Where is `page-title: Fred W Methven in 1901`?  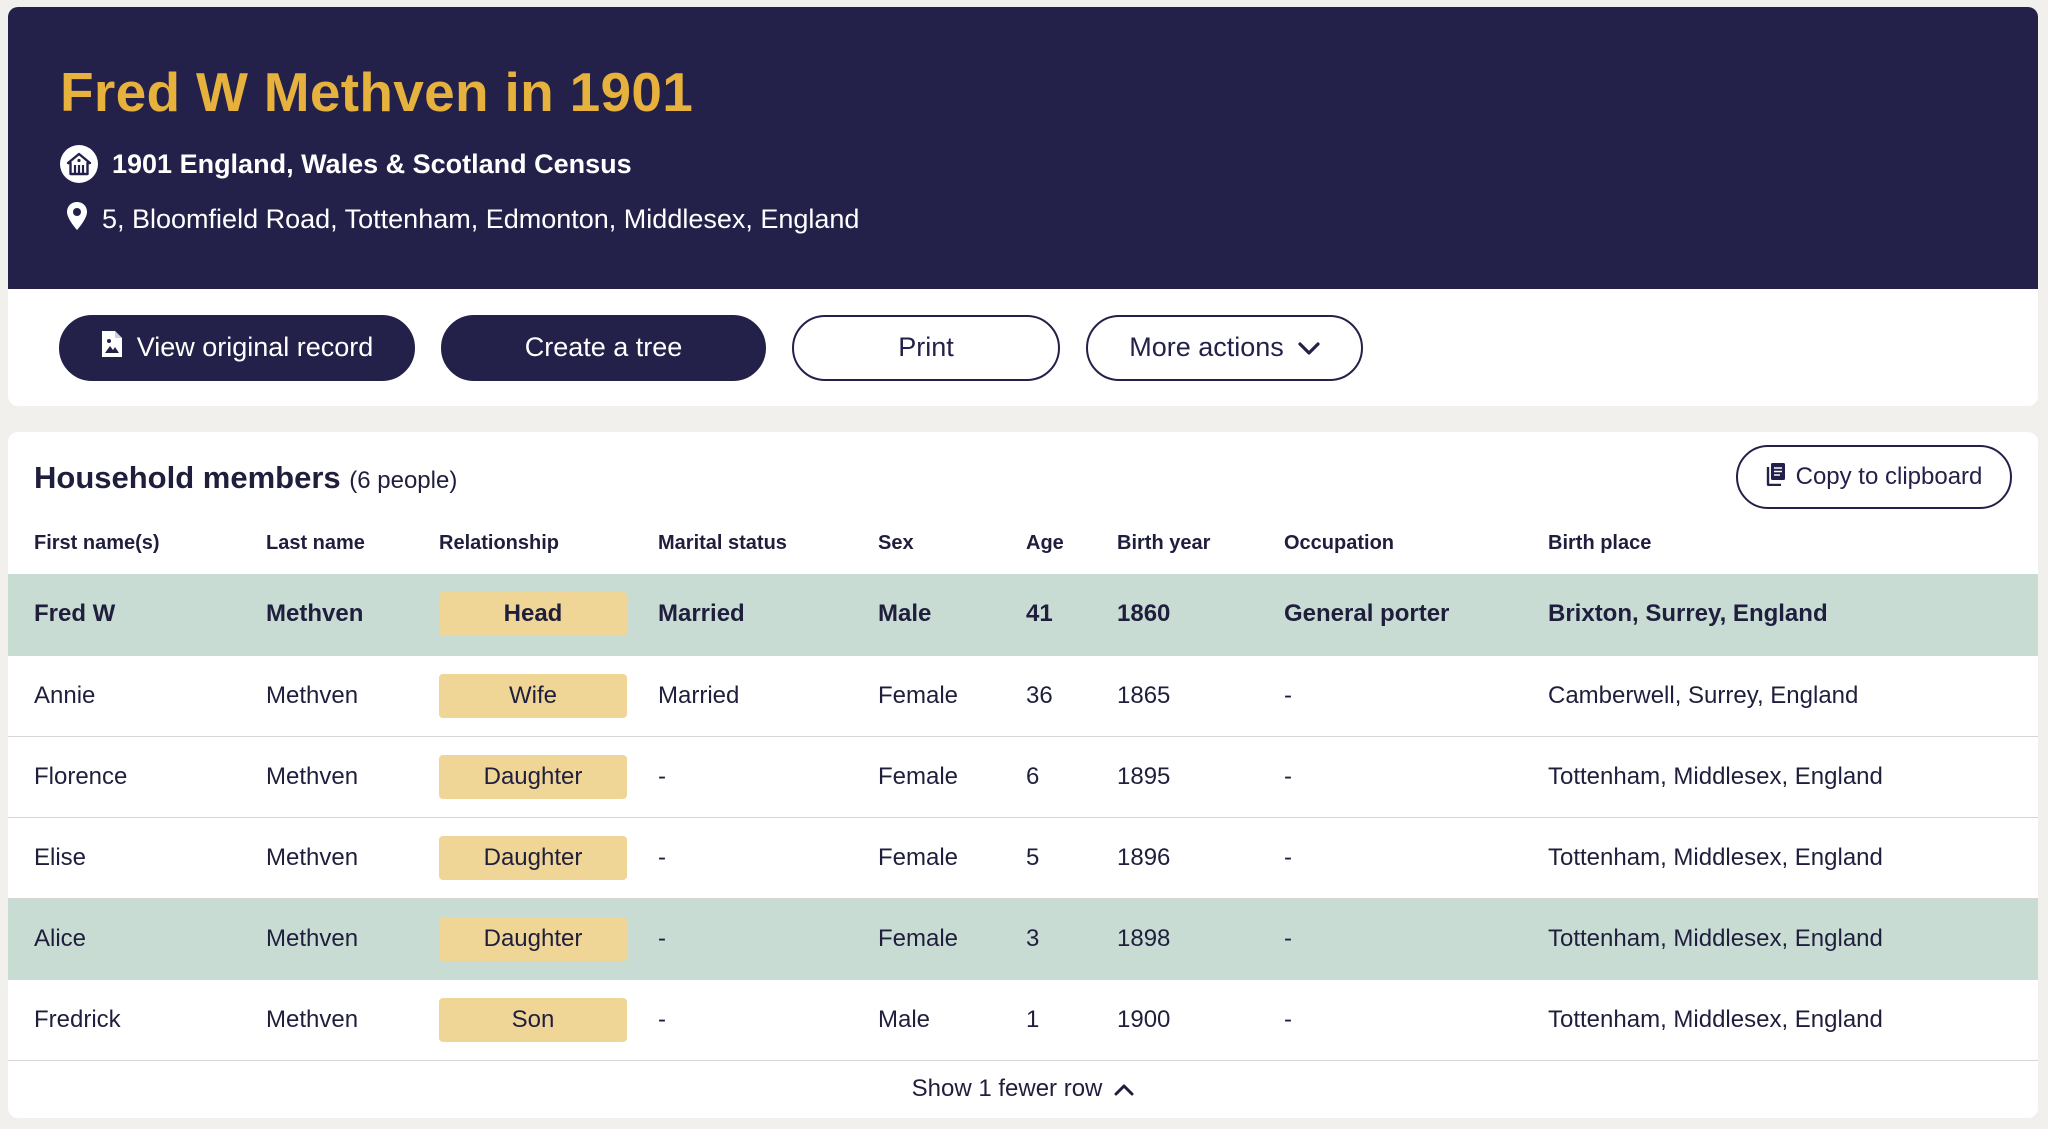 page-title: Fred W Methven in 1901 is located at coordinates (377, 92).